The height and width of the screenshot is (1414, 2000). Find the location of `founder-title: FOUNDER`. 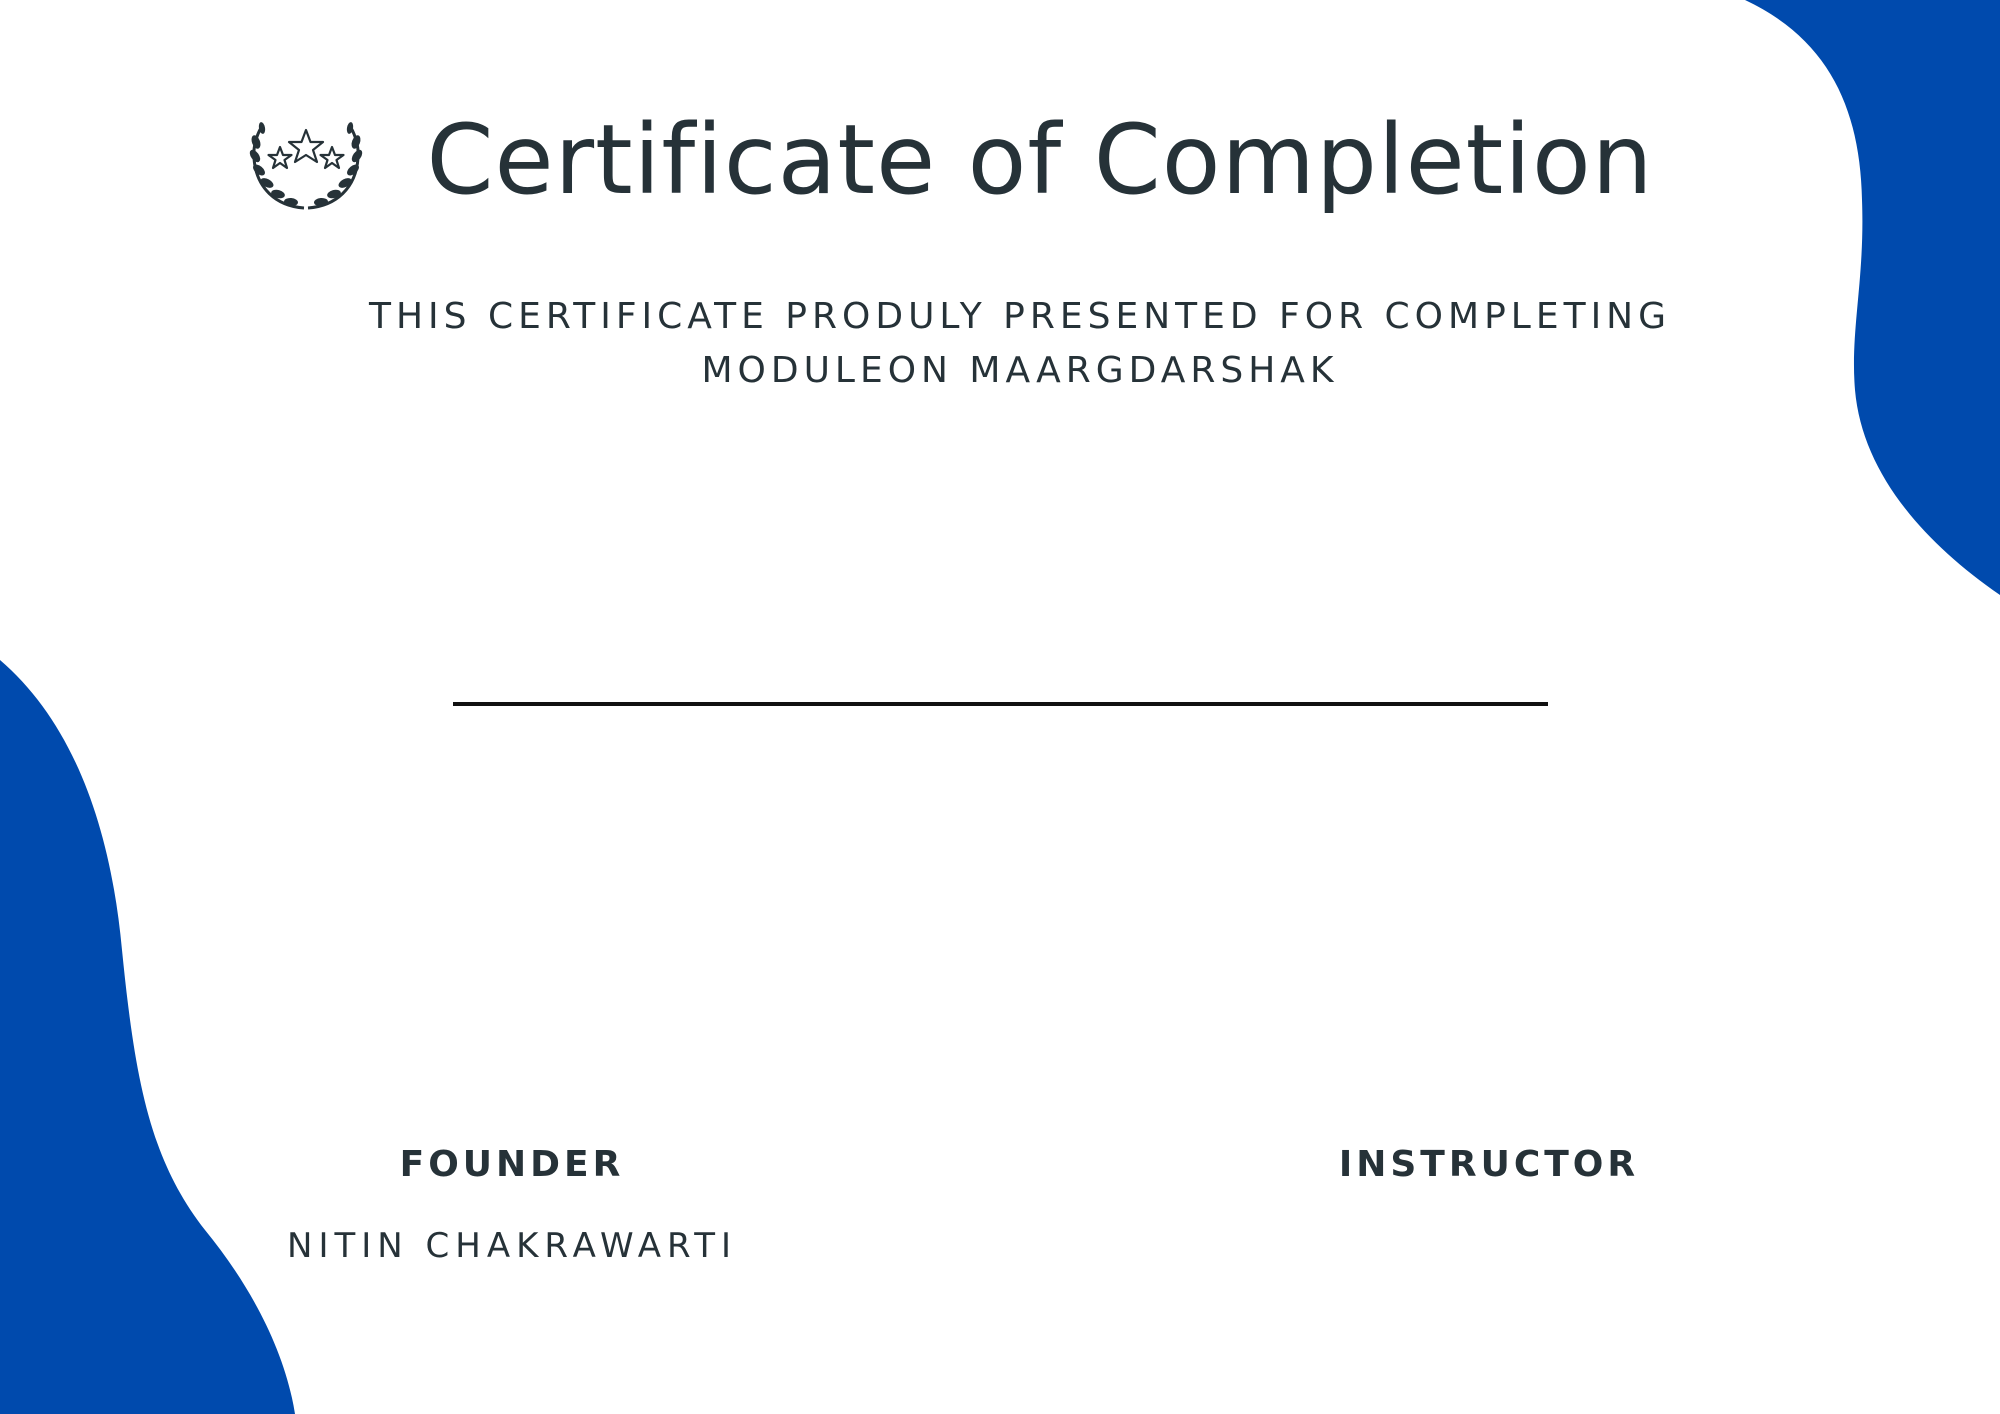

founder-title: FOUNDER is located at coordinates (512, 1164).